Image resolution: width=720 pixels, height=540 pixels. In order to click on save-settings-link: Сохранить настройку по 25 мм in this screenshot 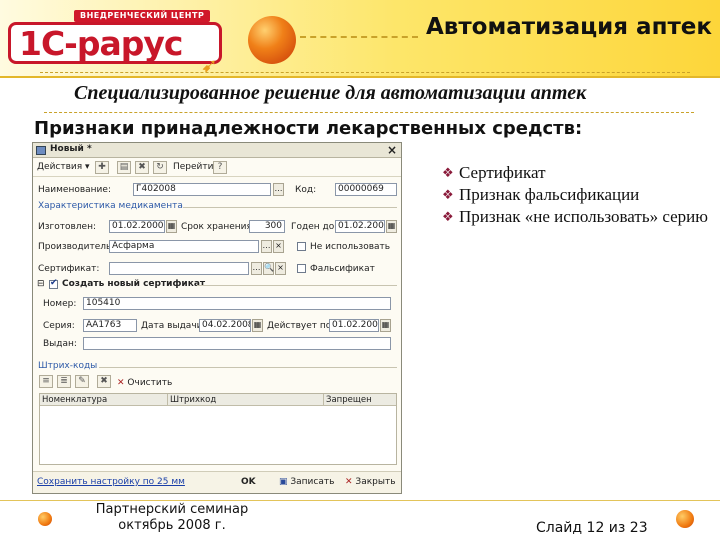, I will do `click(111, 482)`.